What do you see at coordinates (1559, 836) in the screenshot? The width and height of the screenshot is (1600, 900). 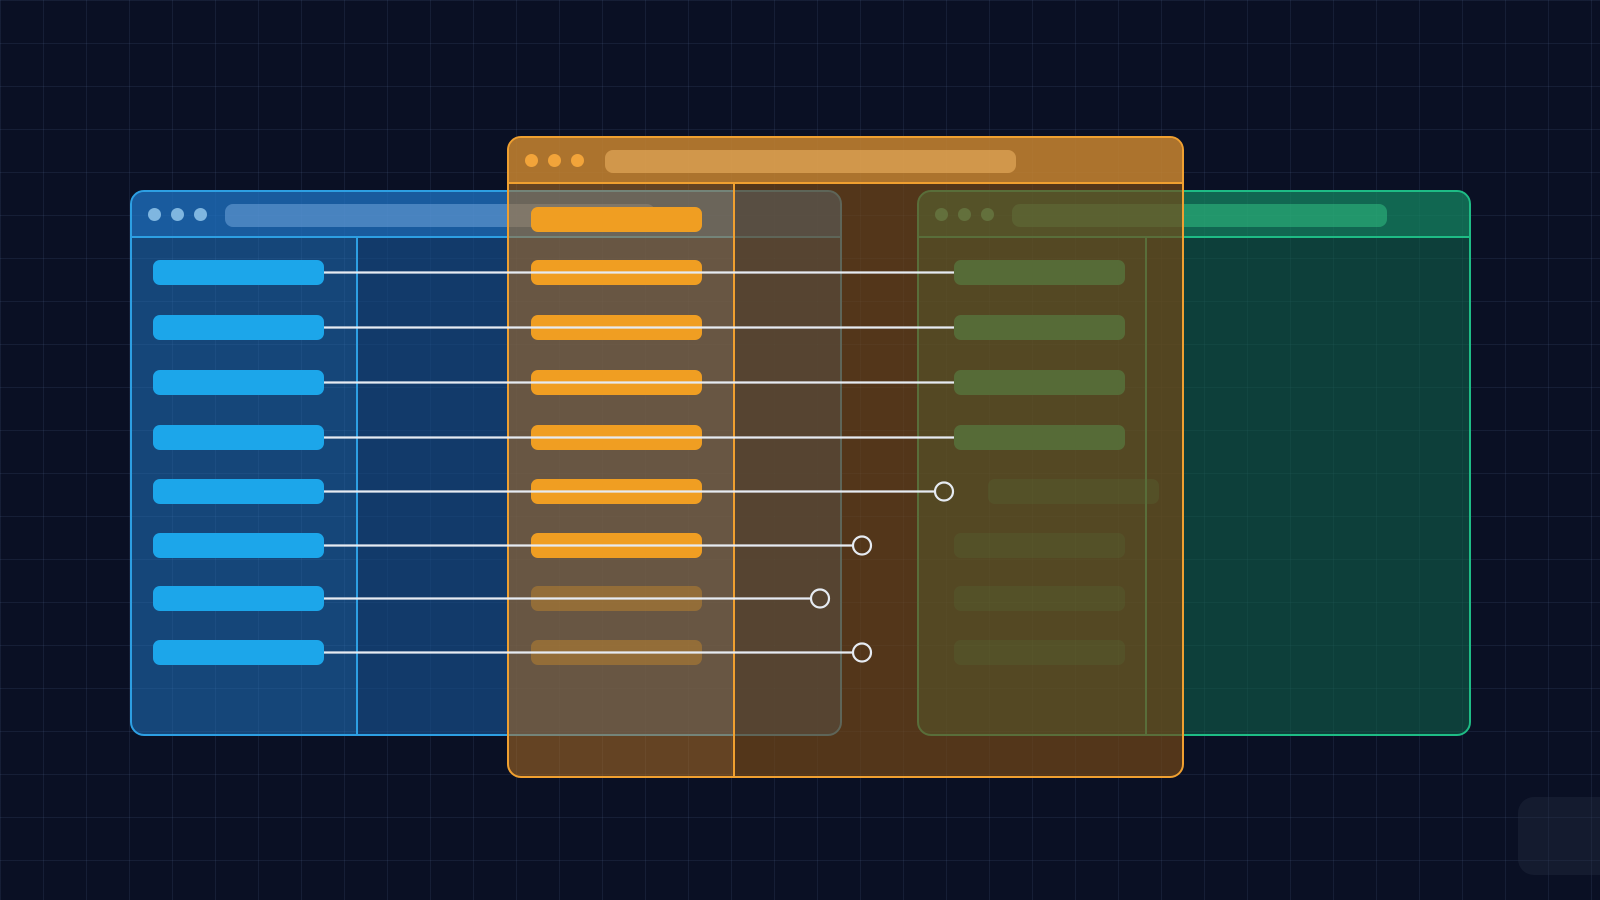 I see `corner-decoration` at bounding box center [1559, 836].